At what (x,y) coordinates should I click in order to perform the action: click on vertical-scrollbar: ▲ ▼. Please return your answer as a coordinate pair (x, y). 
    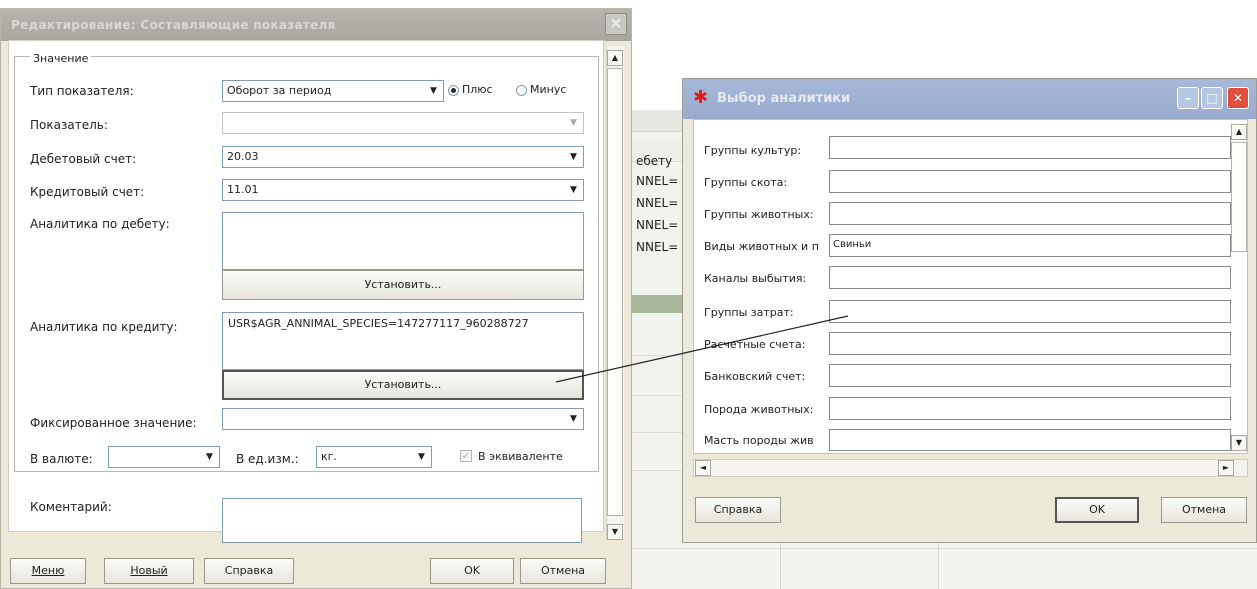
    Looking at the image, I should click on (615, 293).